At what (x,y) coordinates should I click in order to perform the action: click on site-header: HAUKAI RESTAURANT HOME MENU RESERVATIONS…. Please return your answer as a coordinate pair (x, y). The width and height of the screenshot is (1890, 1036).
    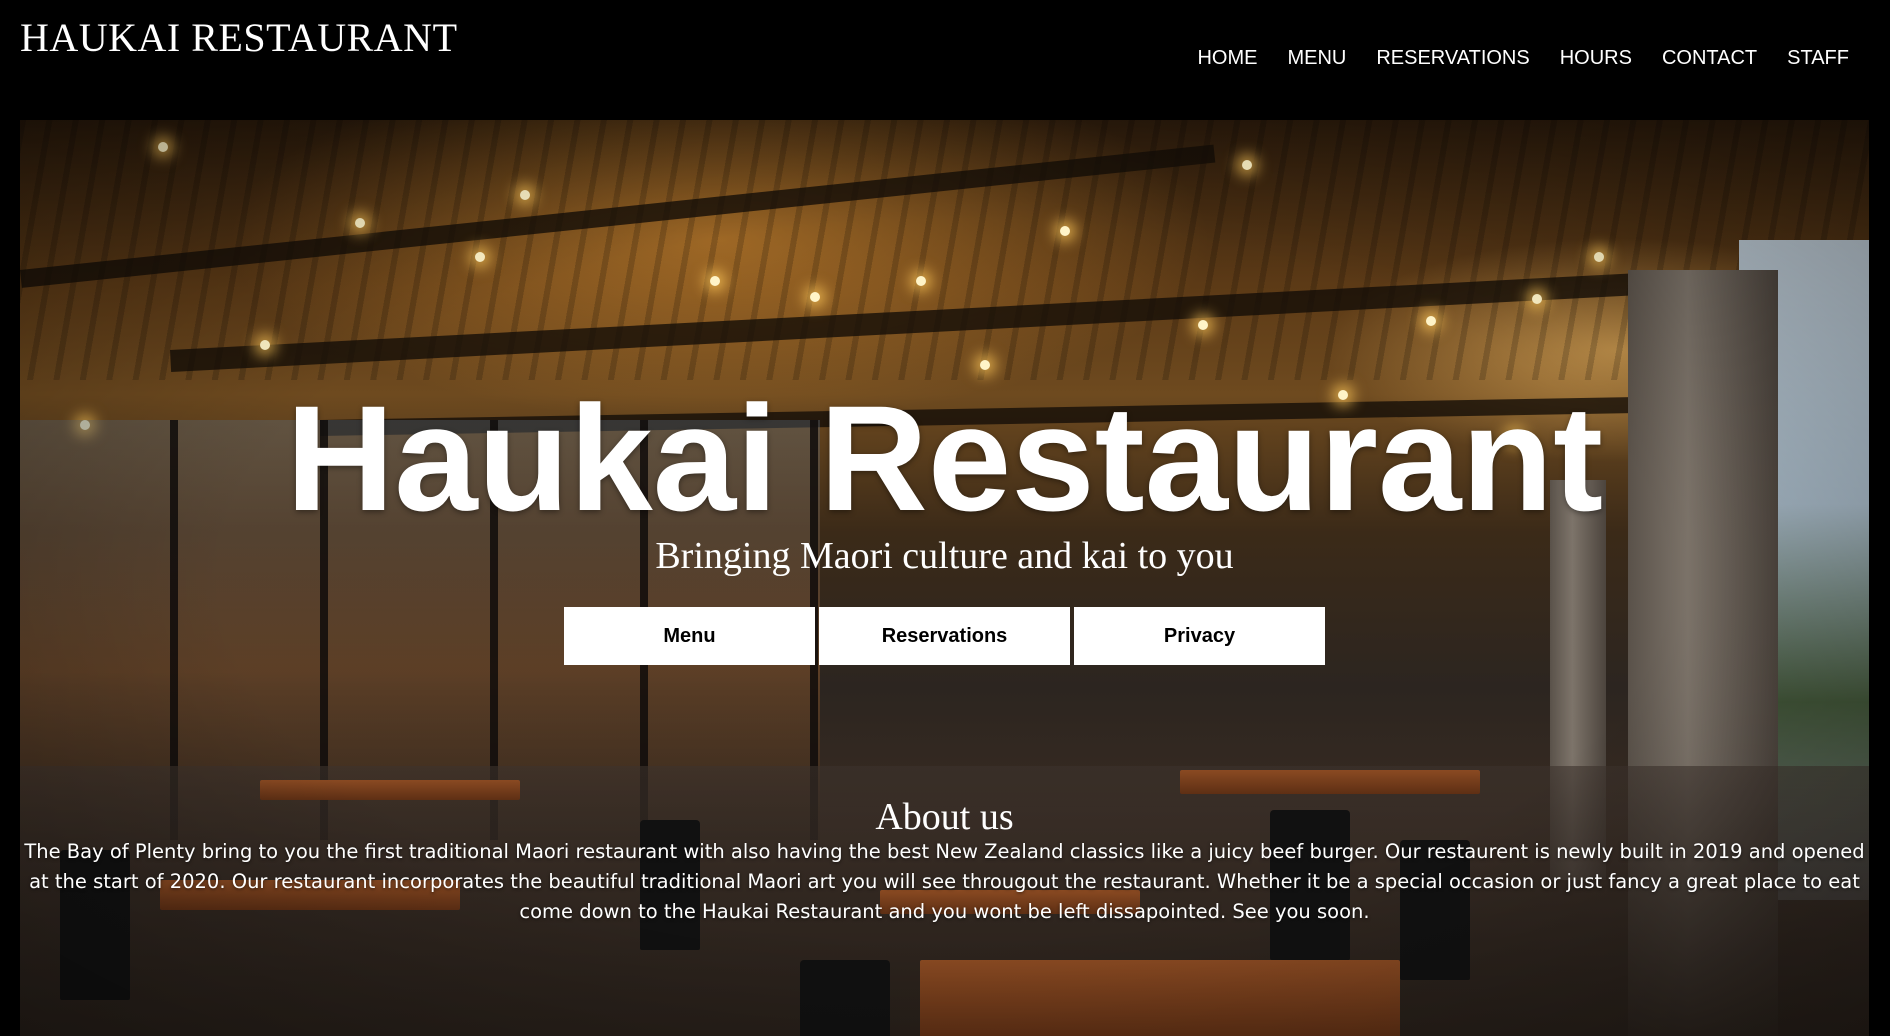
    Looking at the image, I should click on (945, 60).